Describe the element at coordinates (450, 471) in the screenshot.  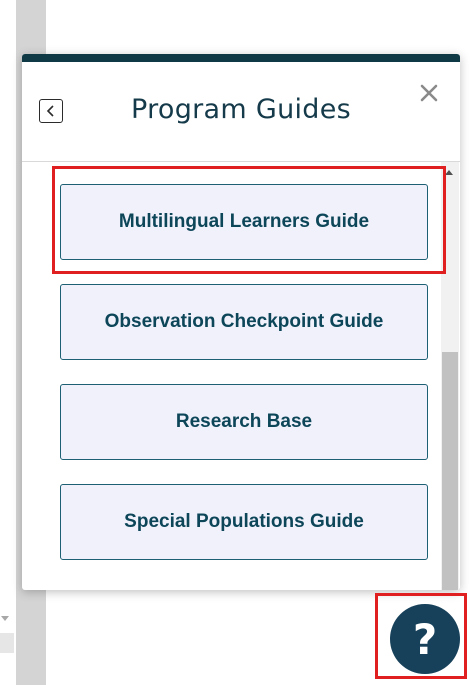
I see `scrollbar-thumb` at that location.